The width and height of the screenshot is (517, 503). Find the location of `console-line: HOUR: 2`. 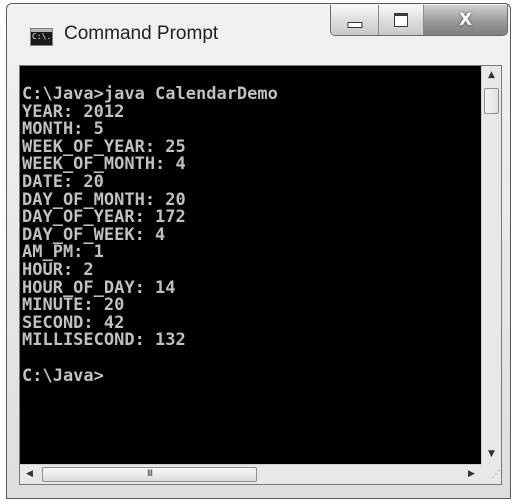

console-line: HOUR: 2 is located at coordinates (58, 269).